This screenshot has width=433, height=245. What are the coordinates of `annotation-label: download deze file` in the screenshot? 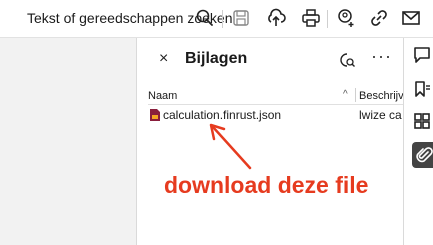 It's located at (266, 185).